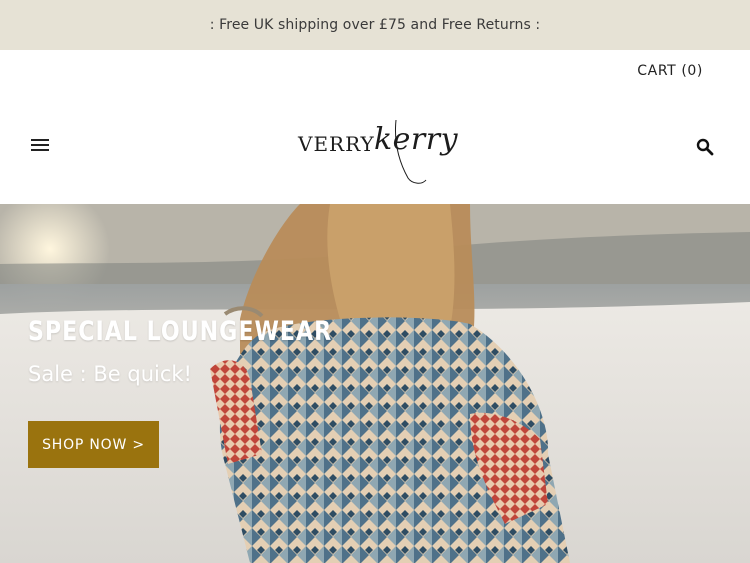 The height and width of the screenshot is (563, 750). I want to click on hamburger-menu-icon, so click(40, 146).